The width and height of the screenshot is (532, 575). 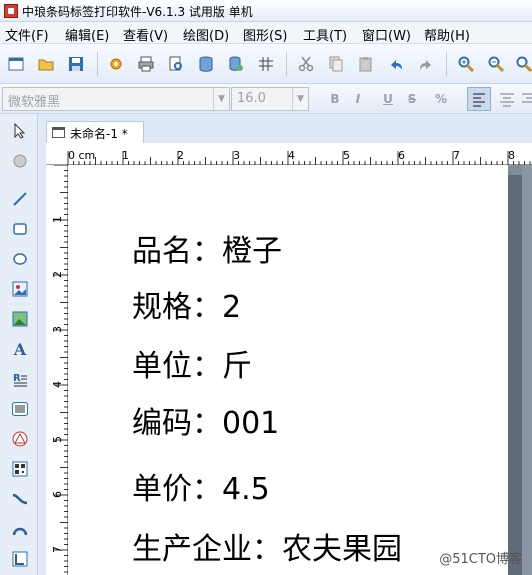 I want to click on arc-tool-icon, so click(x=20, y=529).